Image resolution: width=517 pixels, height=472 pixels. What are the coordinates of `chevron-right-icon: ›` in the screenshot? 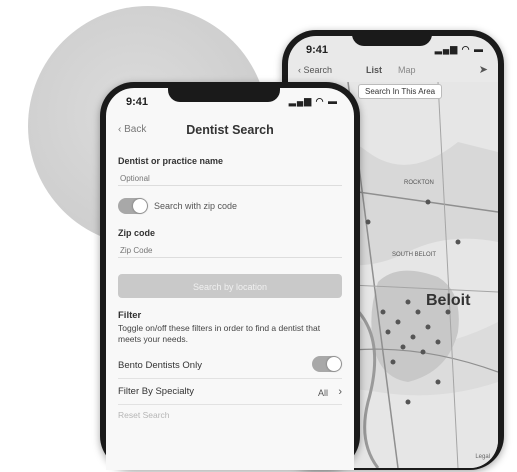 It's located at (340, 392).